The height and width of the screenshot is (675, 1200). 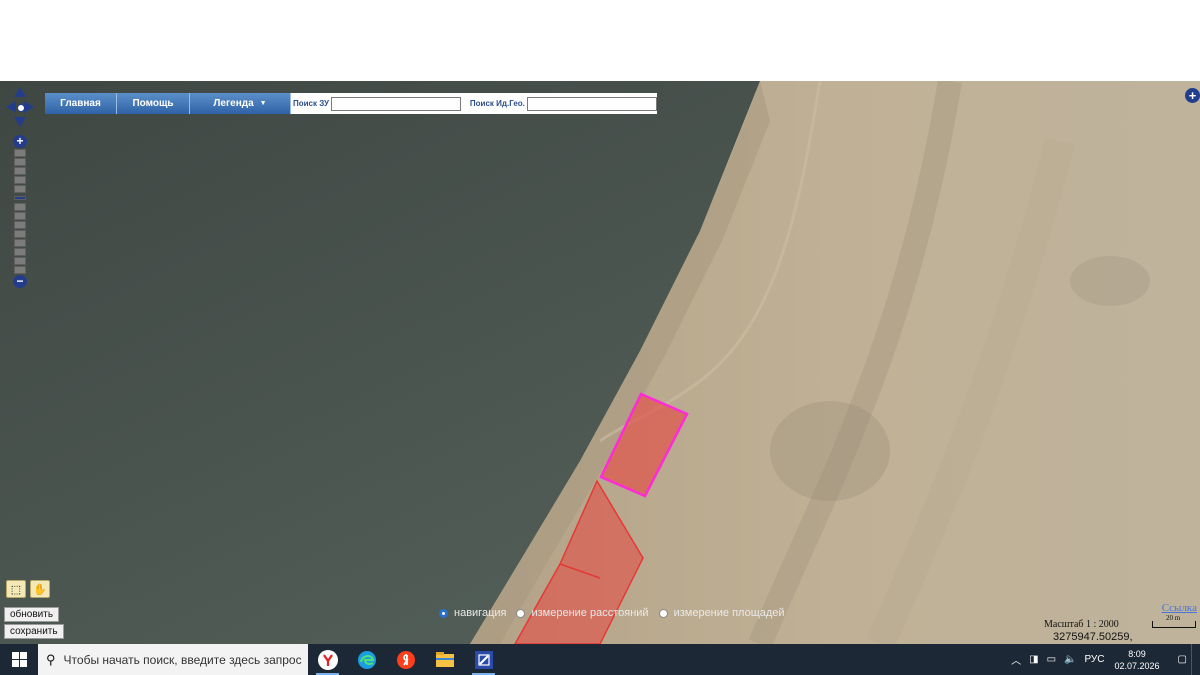 What do you see at coordinates (1033, 659) in the screenshot?
I see `pen-app-icon: ◨` at bounding box center [1033, 659].